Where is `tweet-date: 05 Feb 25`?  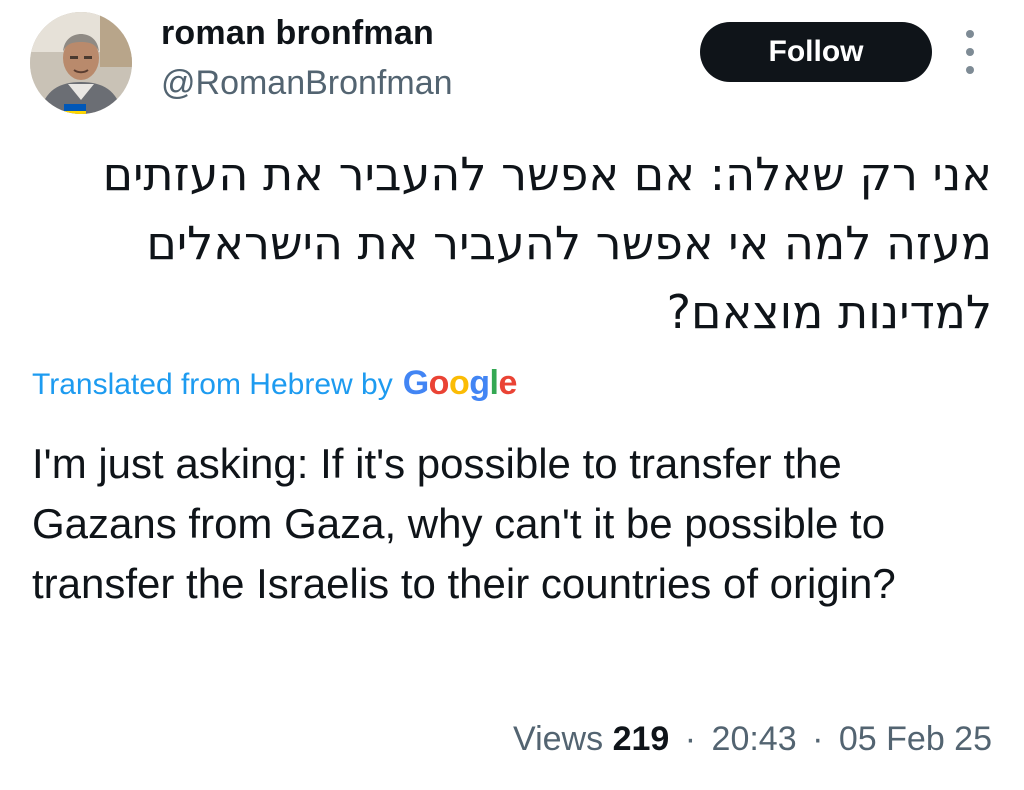
tweet-date: 05 Feb 25 is located at coordinates (915, 739).